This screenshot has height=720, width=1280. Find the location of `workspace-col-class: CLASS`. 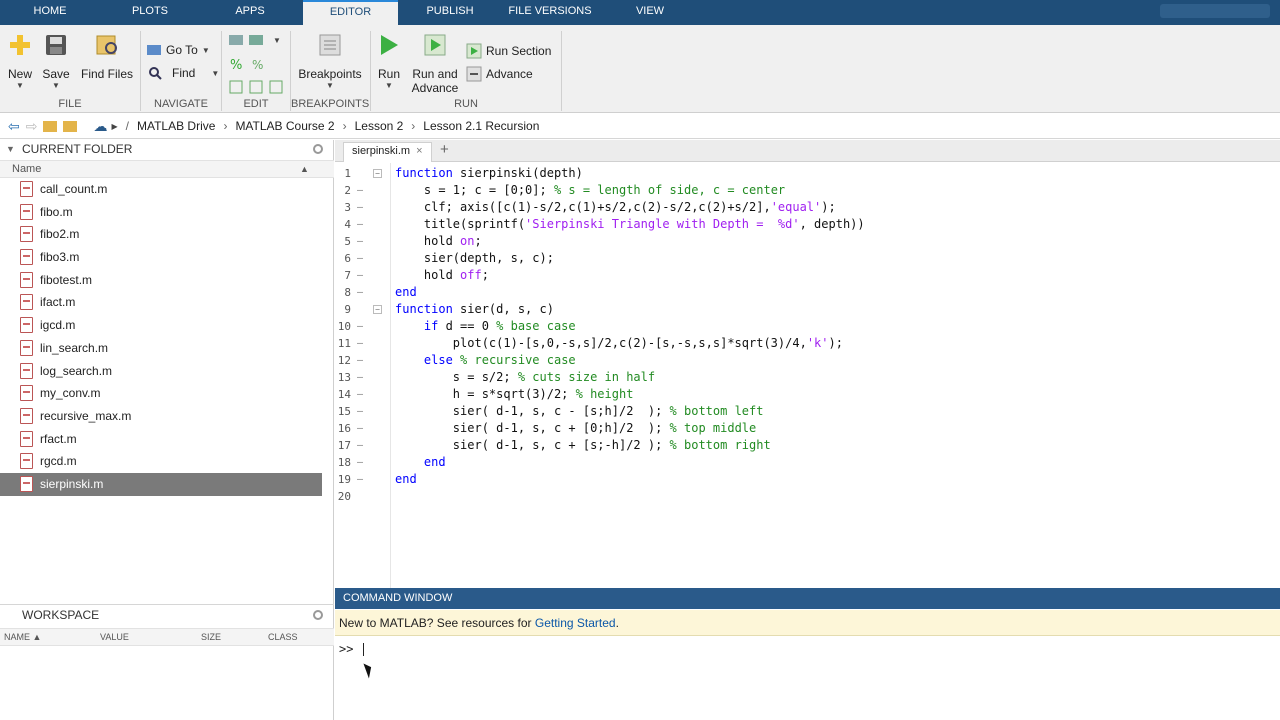

workspace-col-class: CLASS is located at coordinates (283, 637).